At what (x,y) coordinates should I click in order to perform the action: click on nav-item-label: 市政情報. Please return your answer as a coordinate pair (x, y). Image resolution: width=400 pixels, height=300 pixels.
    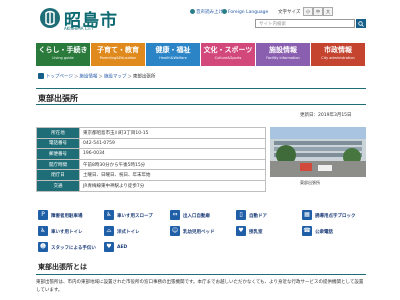
    Looking at the image, I should click on (338, 50).